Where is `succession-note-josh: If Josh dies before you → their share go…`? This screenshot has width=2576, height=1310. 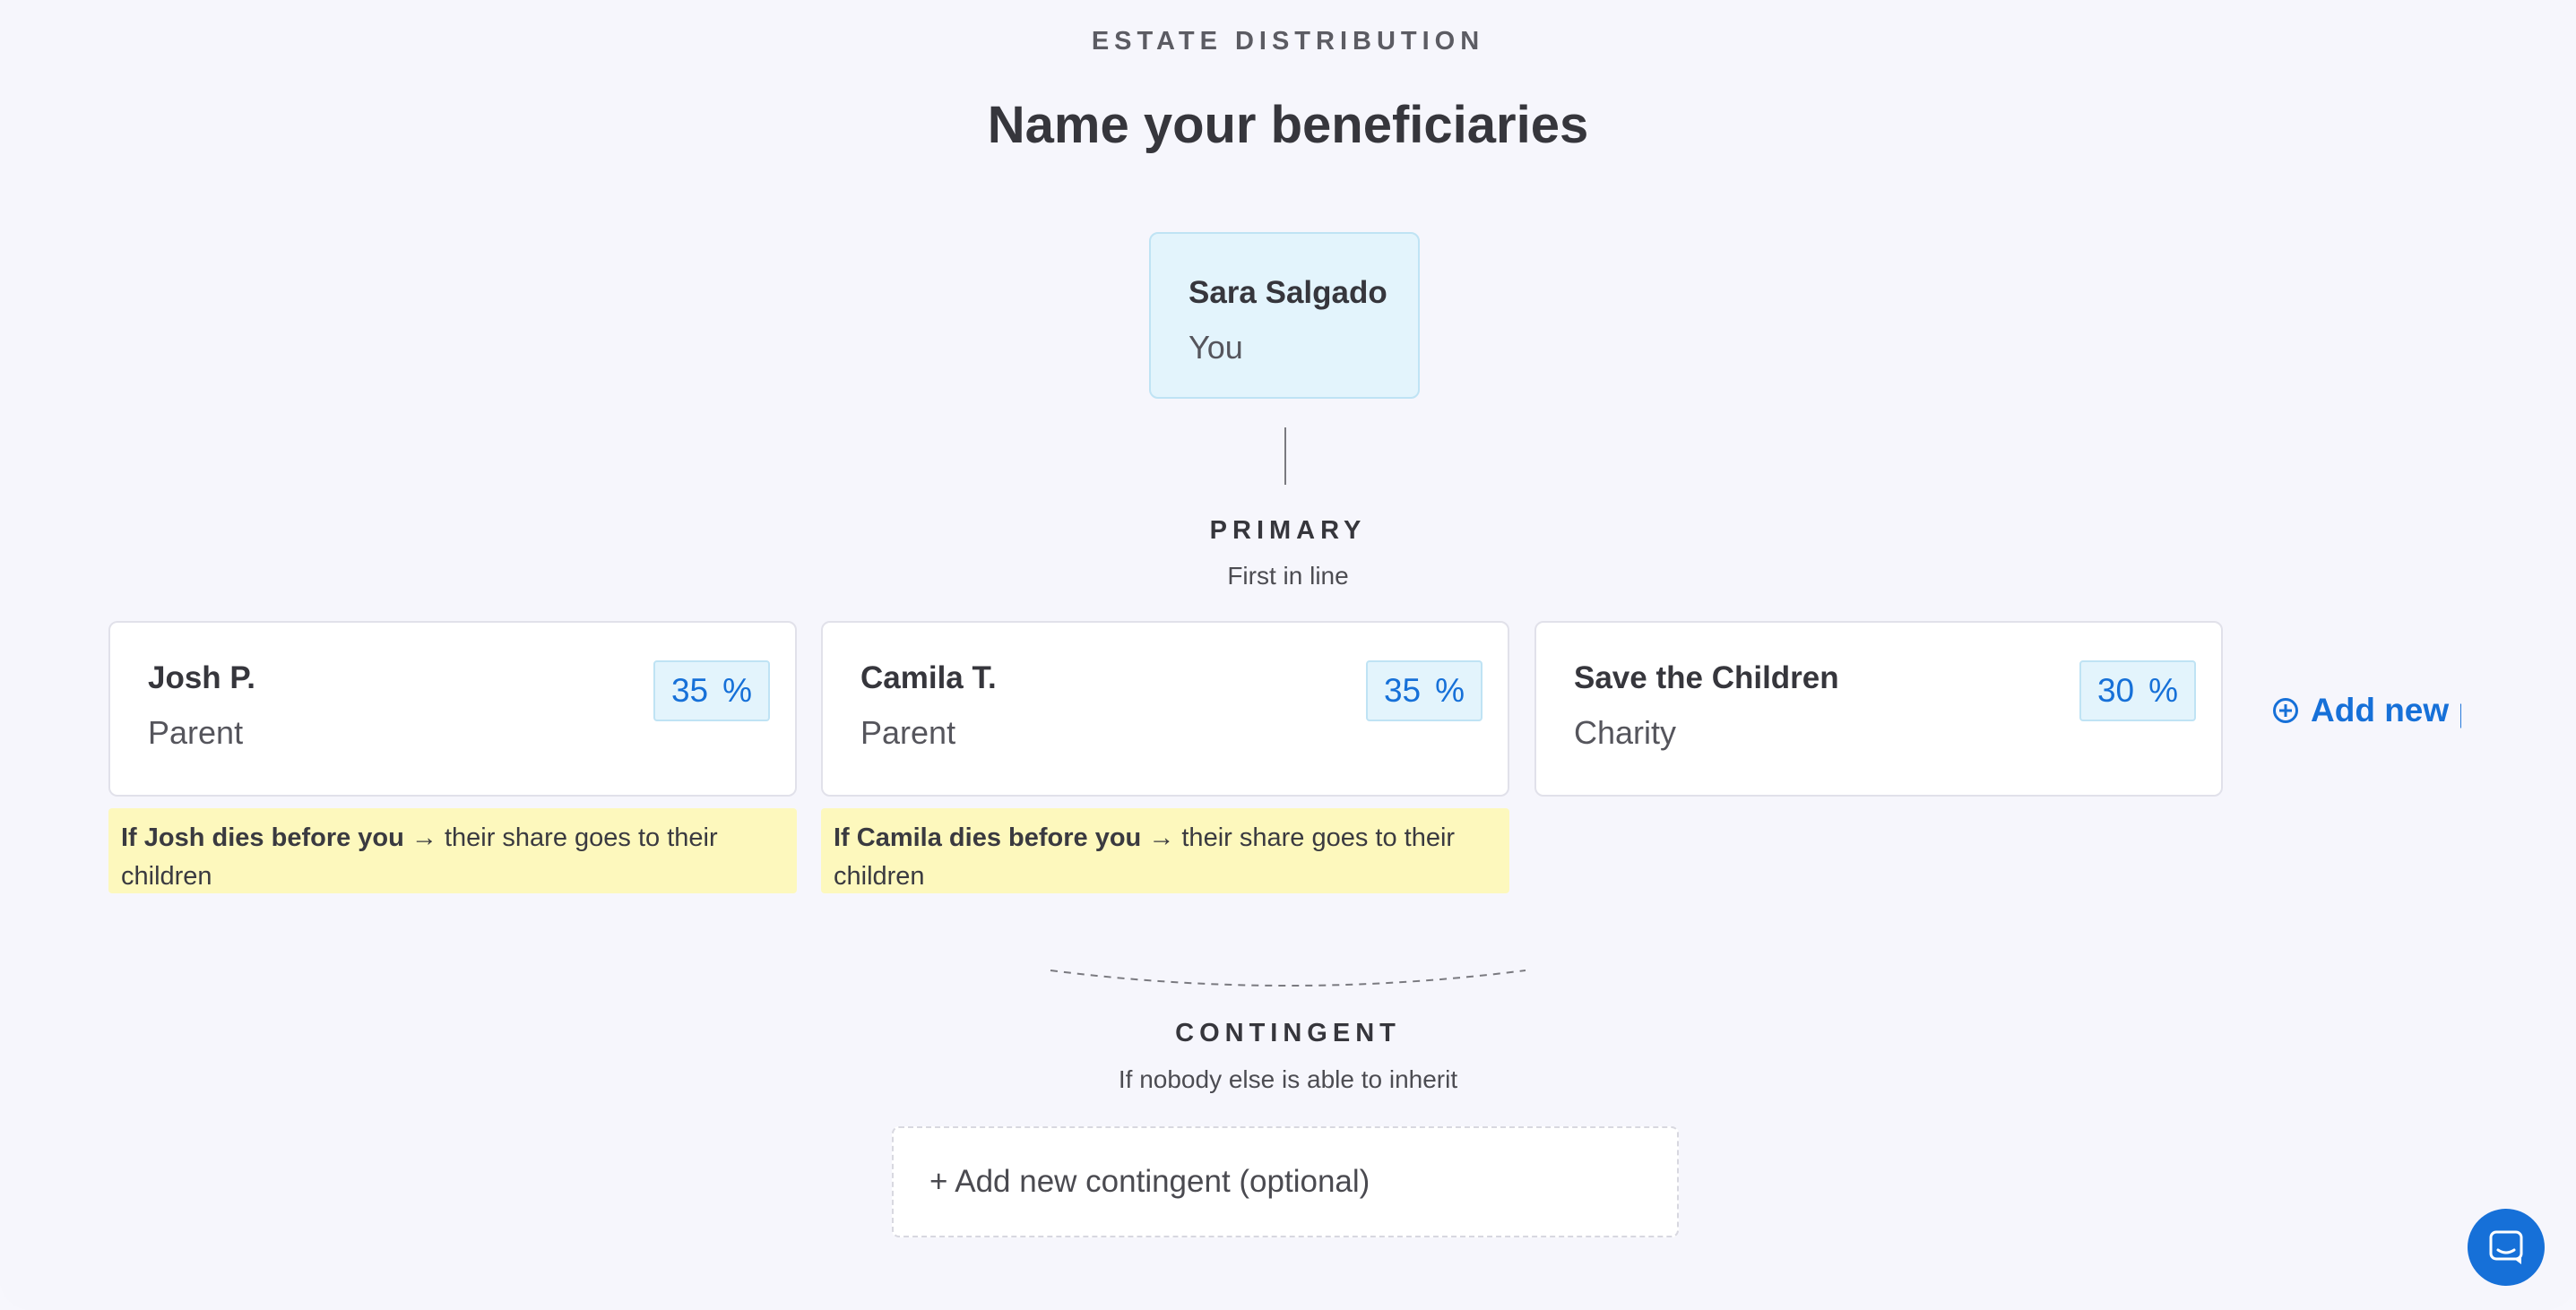
succession-note-josh: If Josh dies before you → their share go… is located at coordinates (452, 850).